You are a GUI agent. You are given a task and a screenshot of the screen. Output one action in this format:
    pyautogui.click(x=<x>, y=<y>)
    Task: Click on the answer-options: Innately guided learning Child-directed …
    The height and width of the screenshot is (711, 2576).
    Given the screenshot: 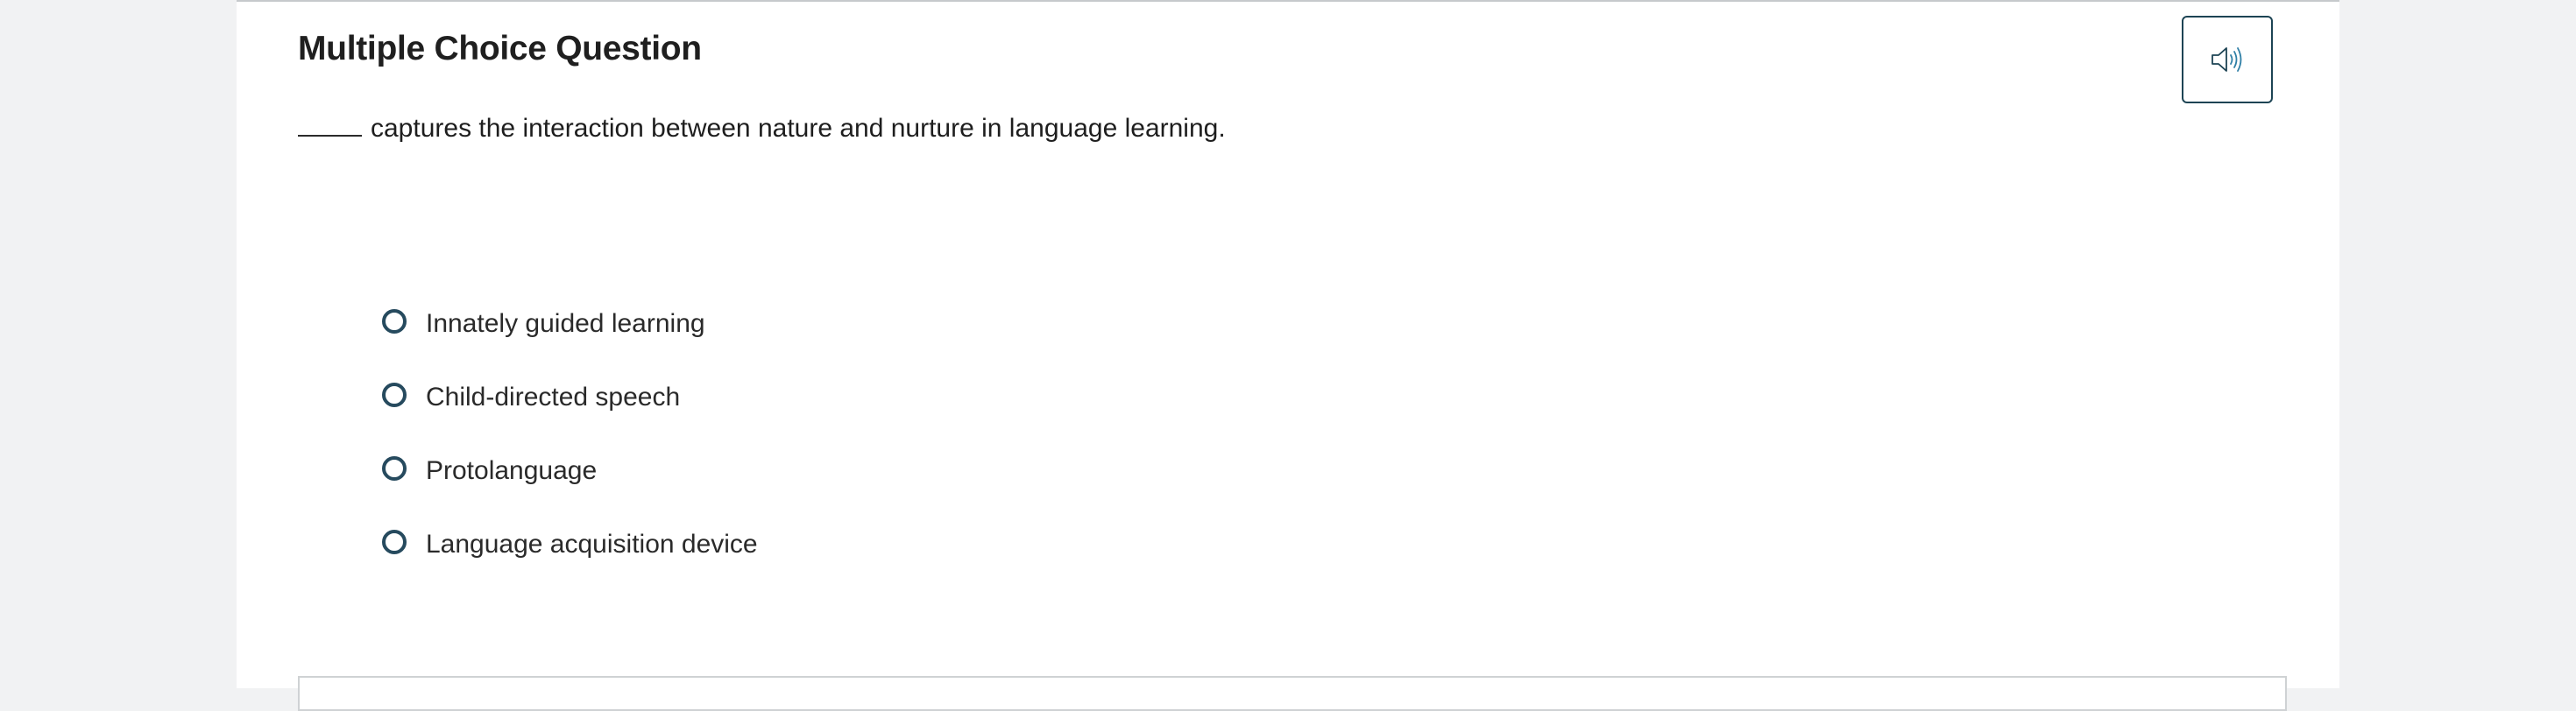 What is the action you would take?
    pyautogui.click(x=570, y=434)
    